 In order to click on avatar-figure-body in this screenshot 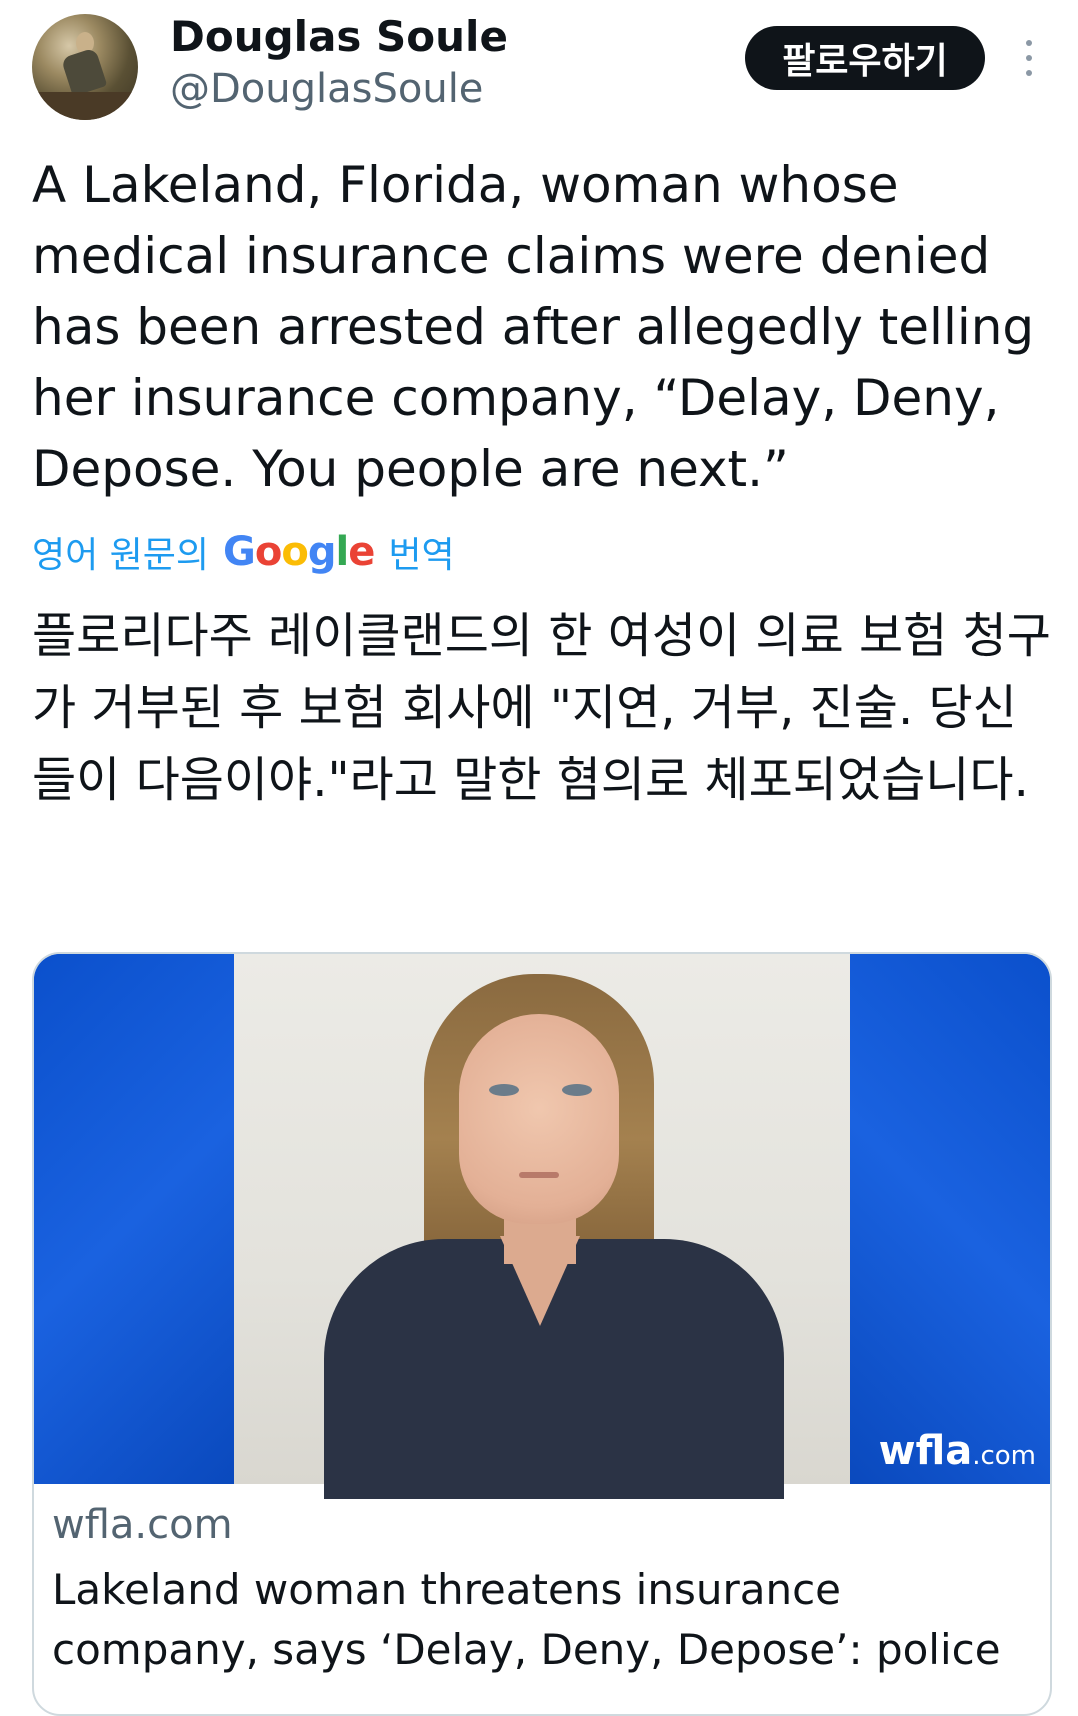, I will do `click(84, 72)`.